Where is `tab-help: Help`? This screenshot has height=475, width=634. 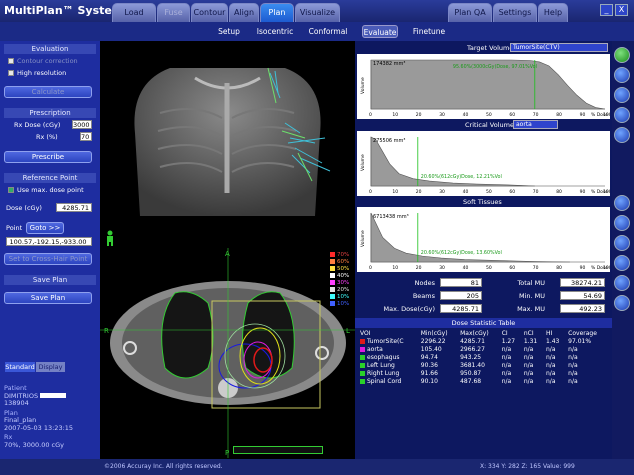 tab-help: Help is located at coordinates (553, 12).